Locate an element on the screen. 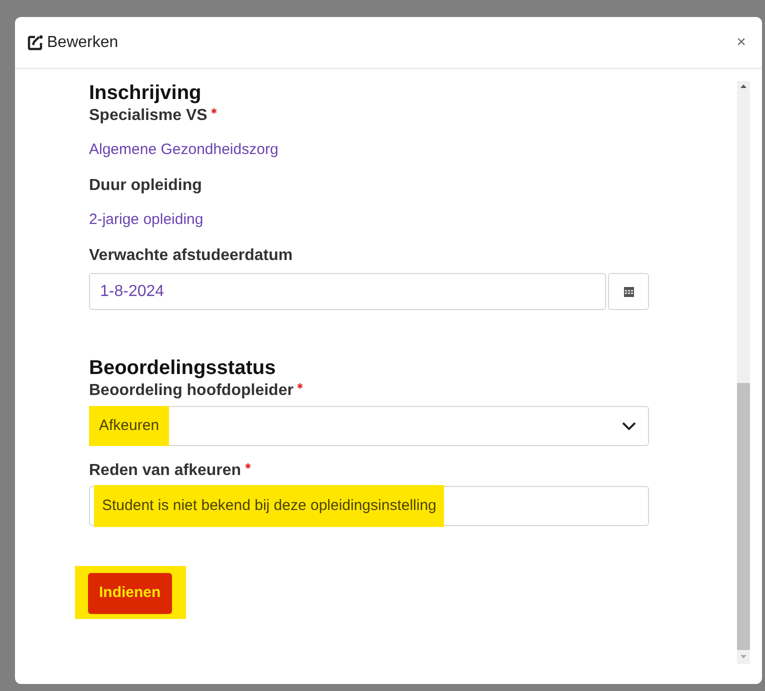 The width and height of the screenshot is (765, 691). field-label: Reden van afkeuren is located at coordinates (165, 471).